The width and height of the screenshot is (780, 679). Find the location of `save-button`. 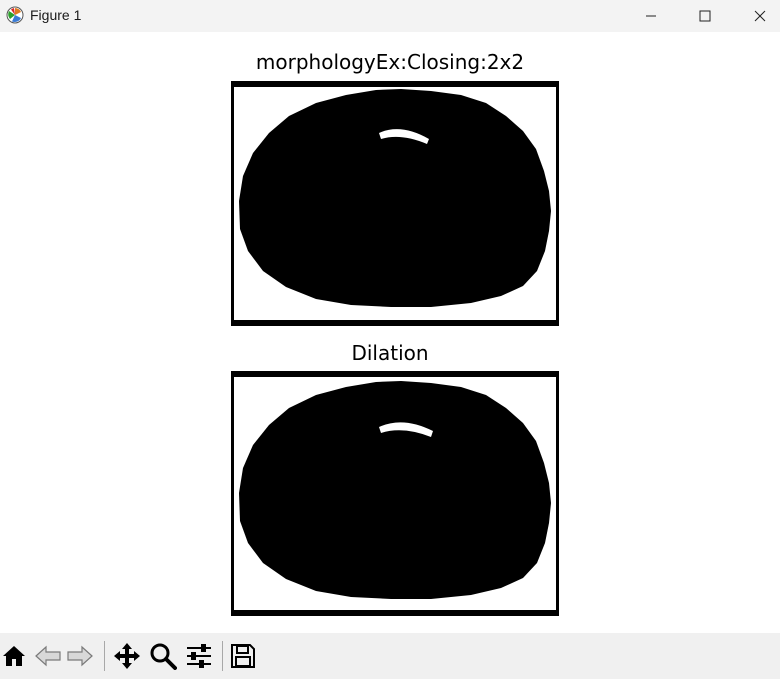

save-button is located at coordinates (243, 656).